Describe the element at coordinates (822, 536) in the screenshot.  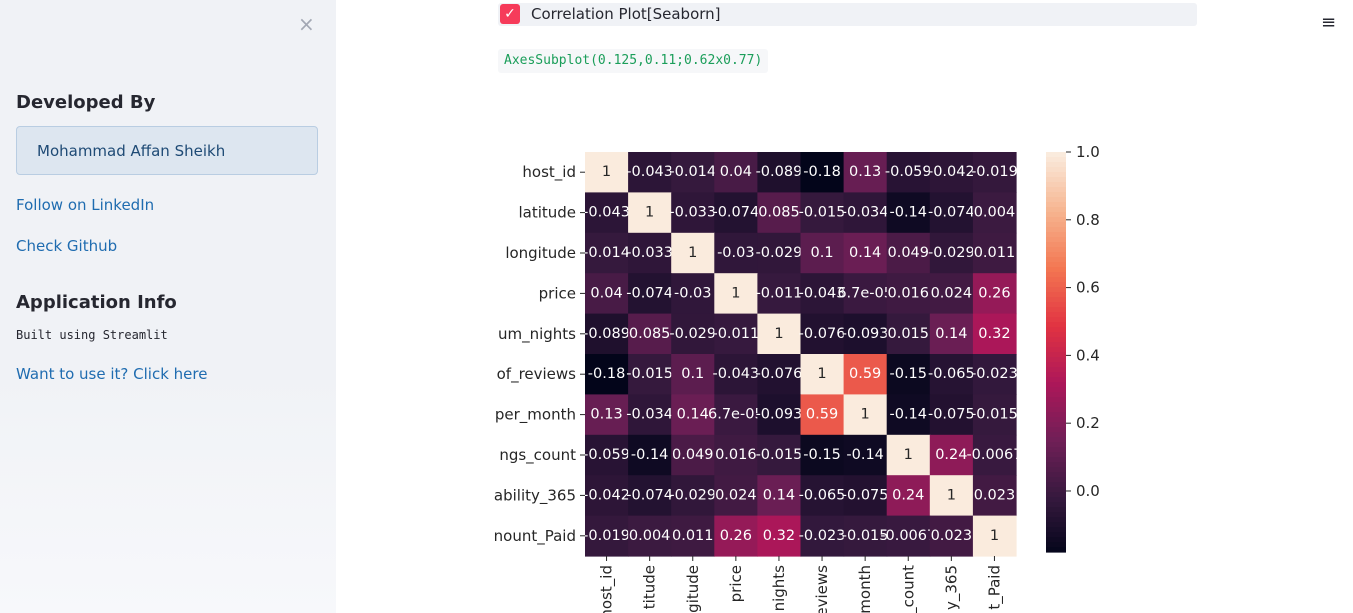
I see `heatmap-cell-label: -0.023` at that location.